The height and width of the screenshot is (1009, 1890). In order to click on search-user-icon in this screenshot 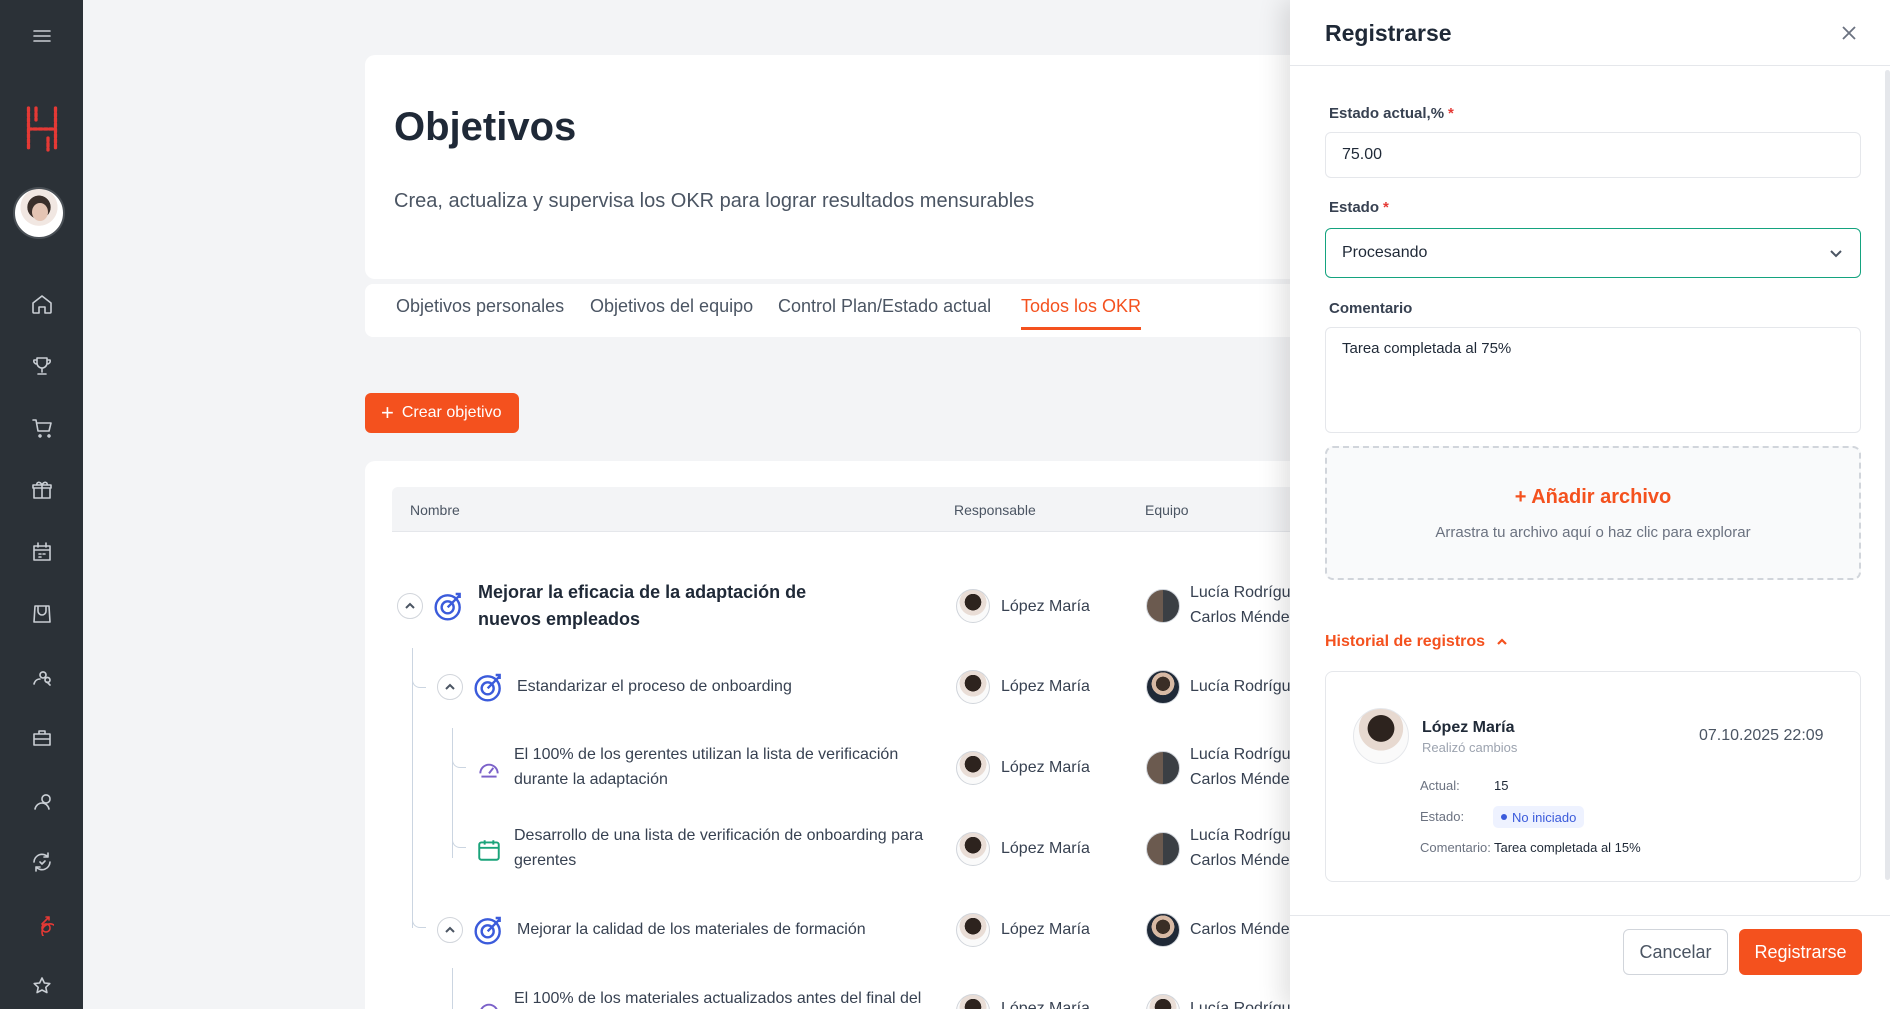, I will do `click(41, 675)`.